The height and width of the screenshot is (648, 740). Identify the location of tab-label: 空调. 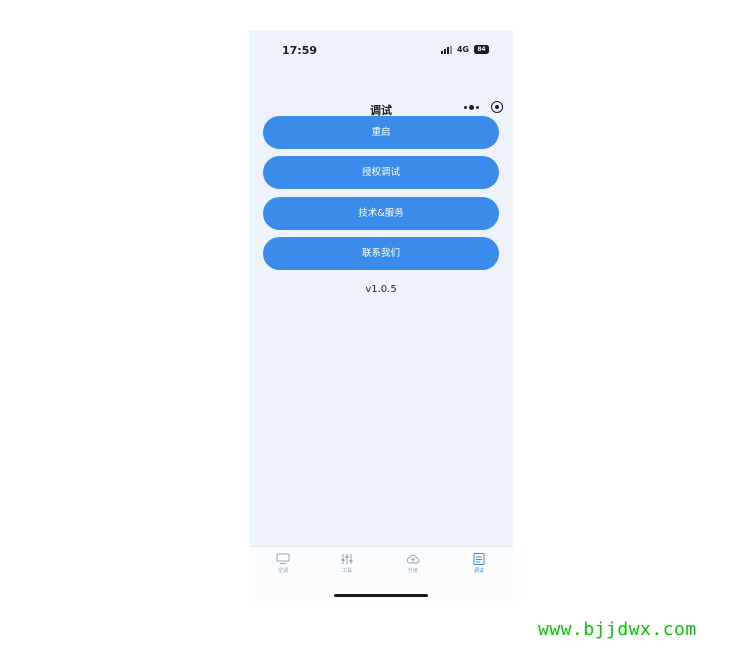
(282, 571).